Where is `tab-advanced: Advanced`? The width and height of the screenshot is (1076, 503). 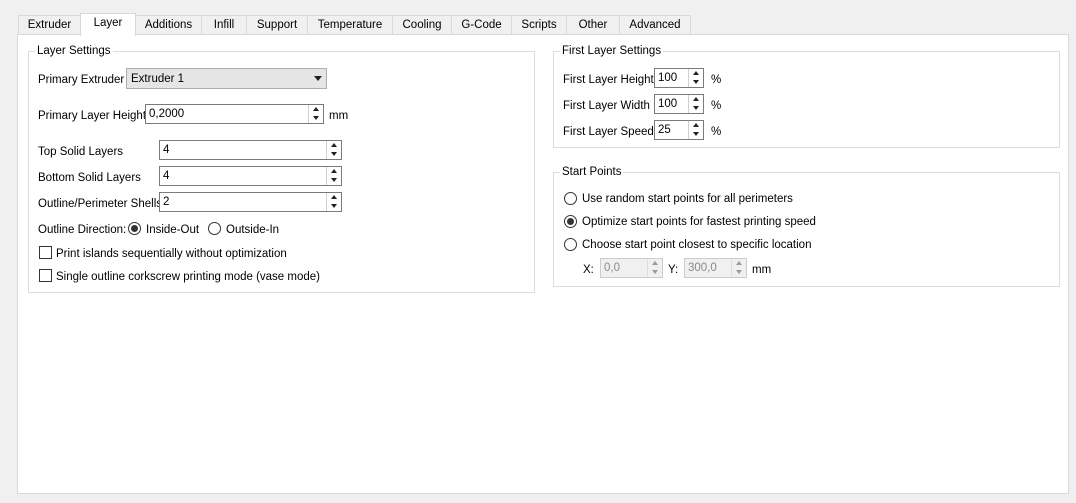
tab-advanced: Advanced is located at coordinates (655, 25).